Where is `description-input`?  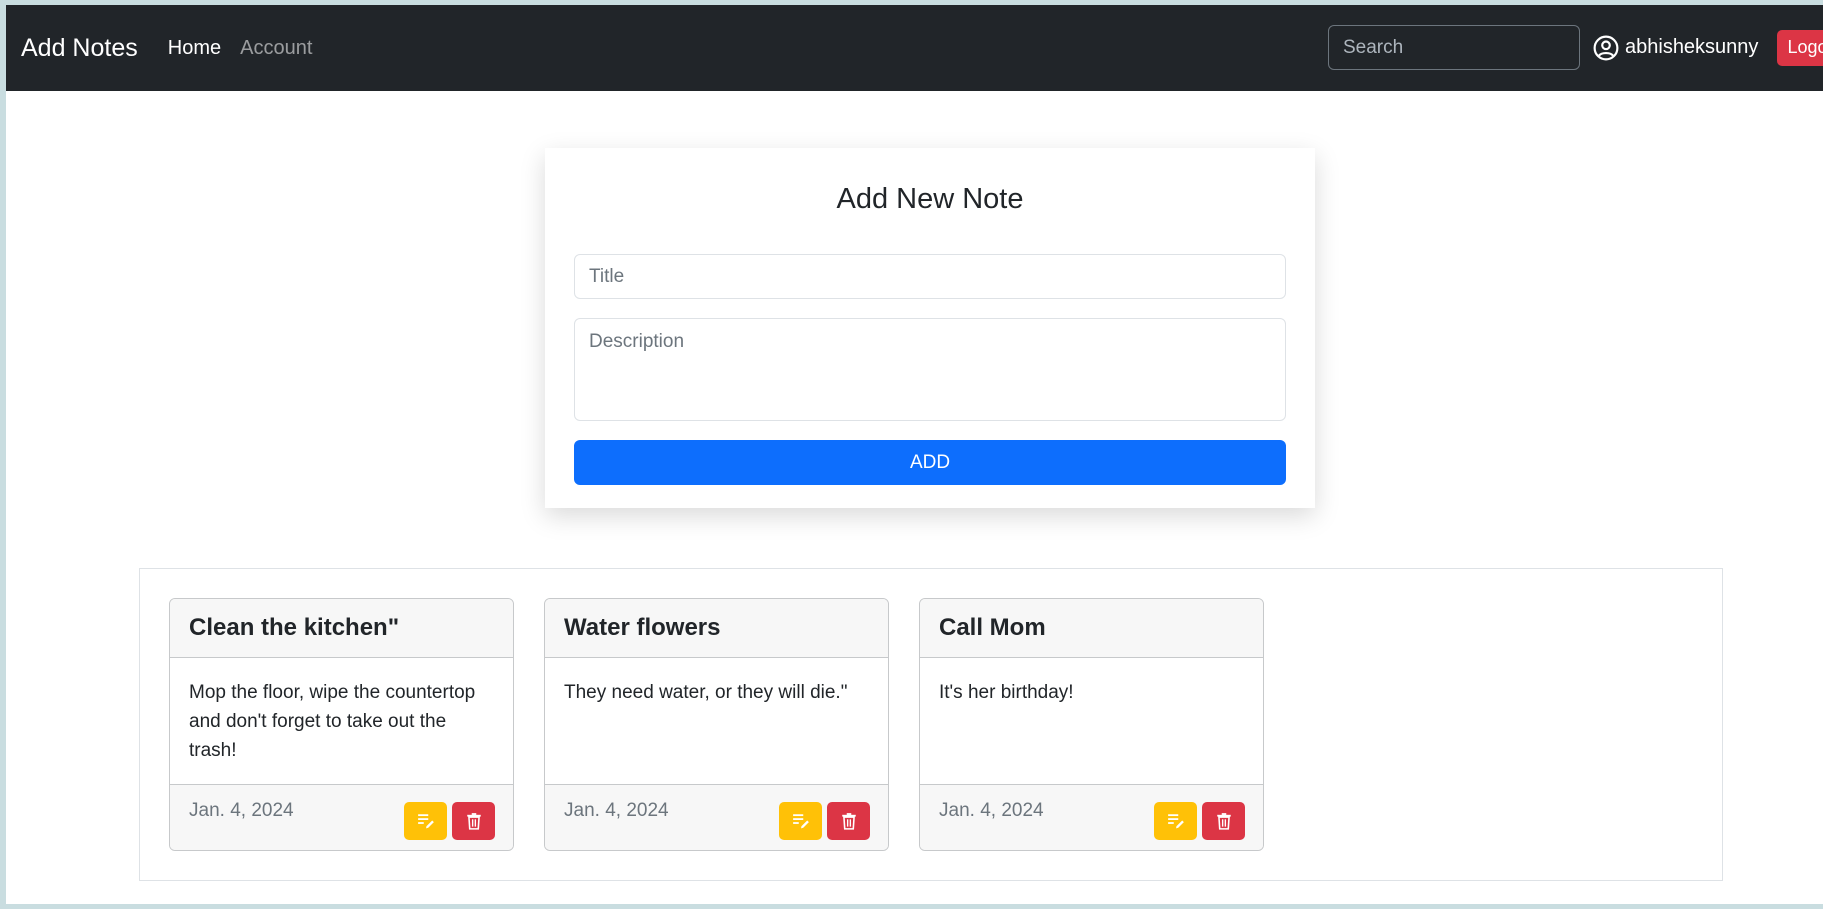
description-input is located at coordinates (930, 369).